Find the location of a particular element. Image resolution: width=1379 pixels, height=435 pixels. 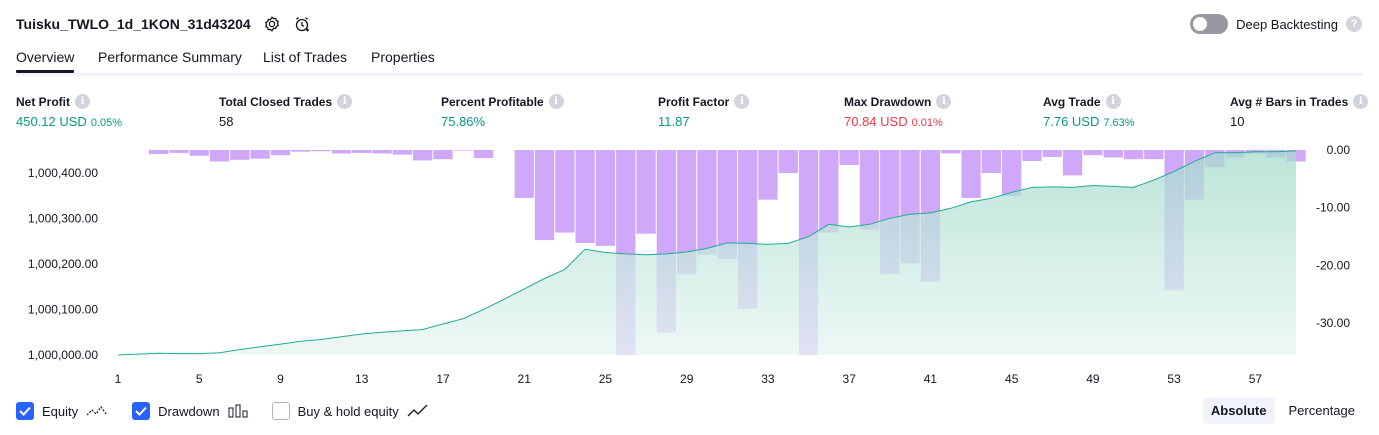

max-drawdown-value: 70.84 USD is located at coordinates (876, 121).